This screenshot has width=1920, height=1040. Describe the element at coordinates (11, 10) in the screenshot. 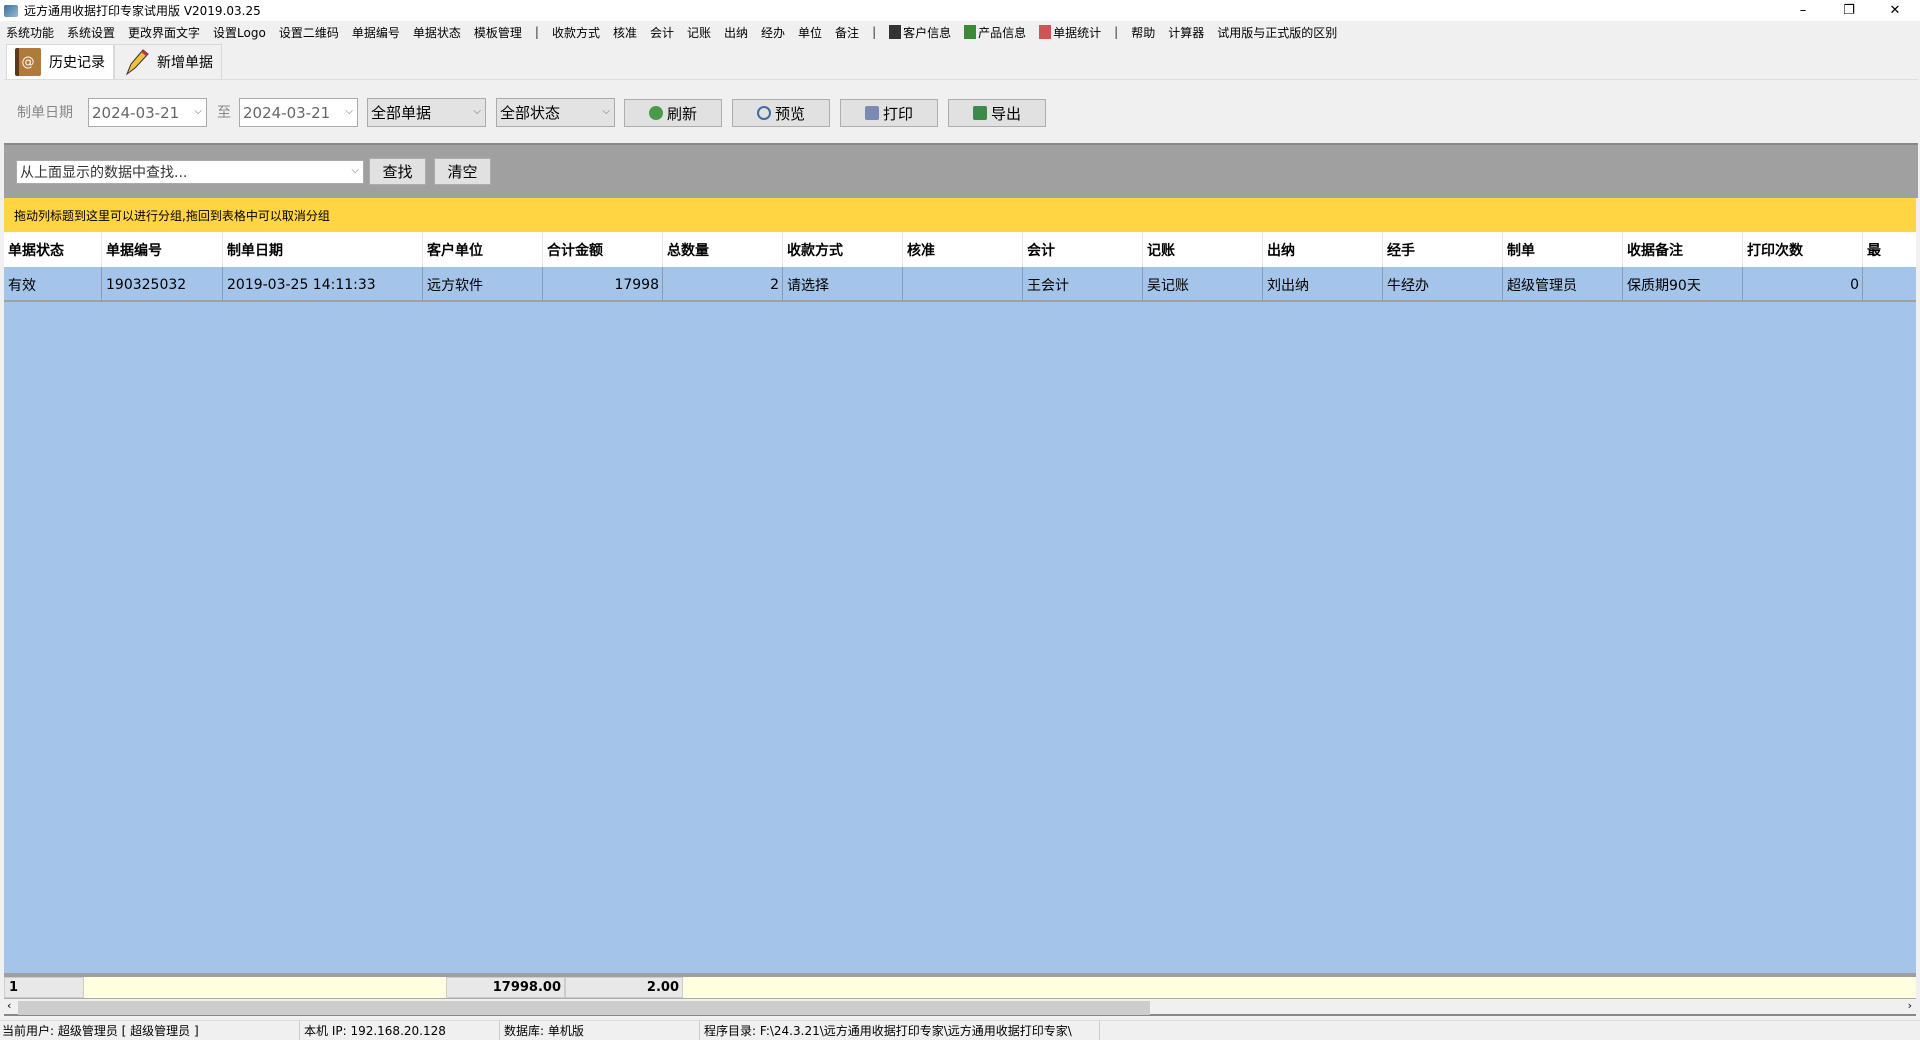

I see `app-icon` at that location.